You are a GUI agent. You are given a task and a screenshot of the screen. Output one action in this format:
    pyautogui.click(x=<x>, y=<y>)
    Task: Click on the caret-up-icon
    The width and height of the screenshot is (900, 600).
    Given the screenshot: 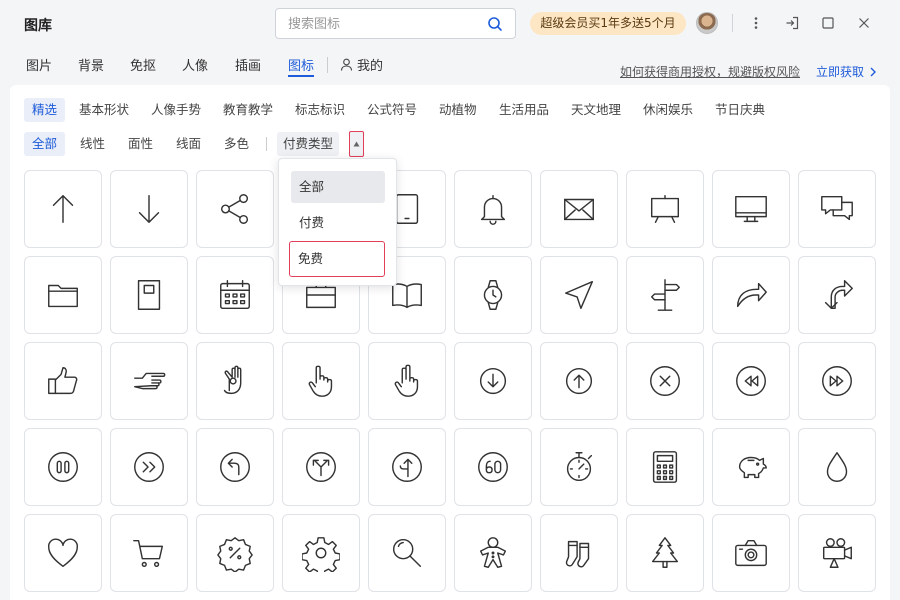 What is the action you would take?
    pyautogui.click(x=356, y=144)
    